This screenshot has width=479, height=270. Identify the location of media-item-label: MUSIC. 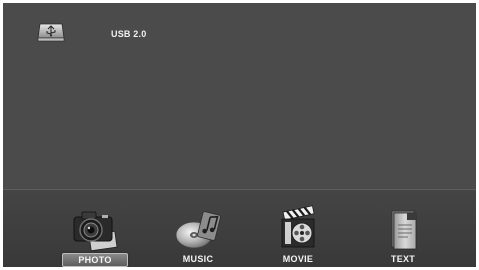
(198, 259).